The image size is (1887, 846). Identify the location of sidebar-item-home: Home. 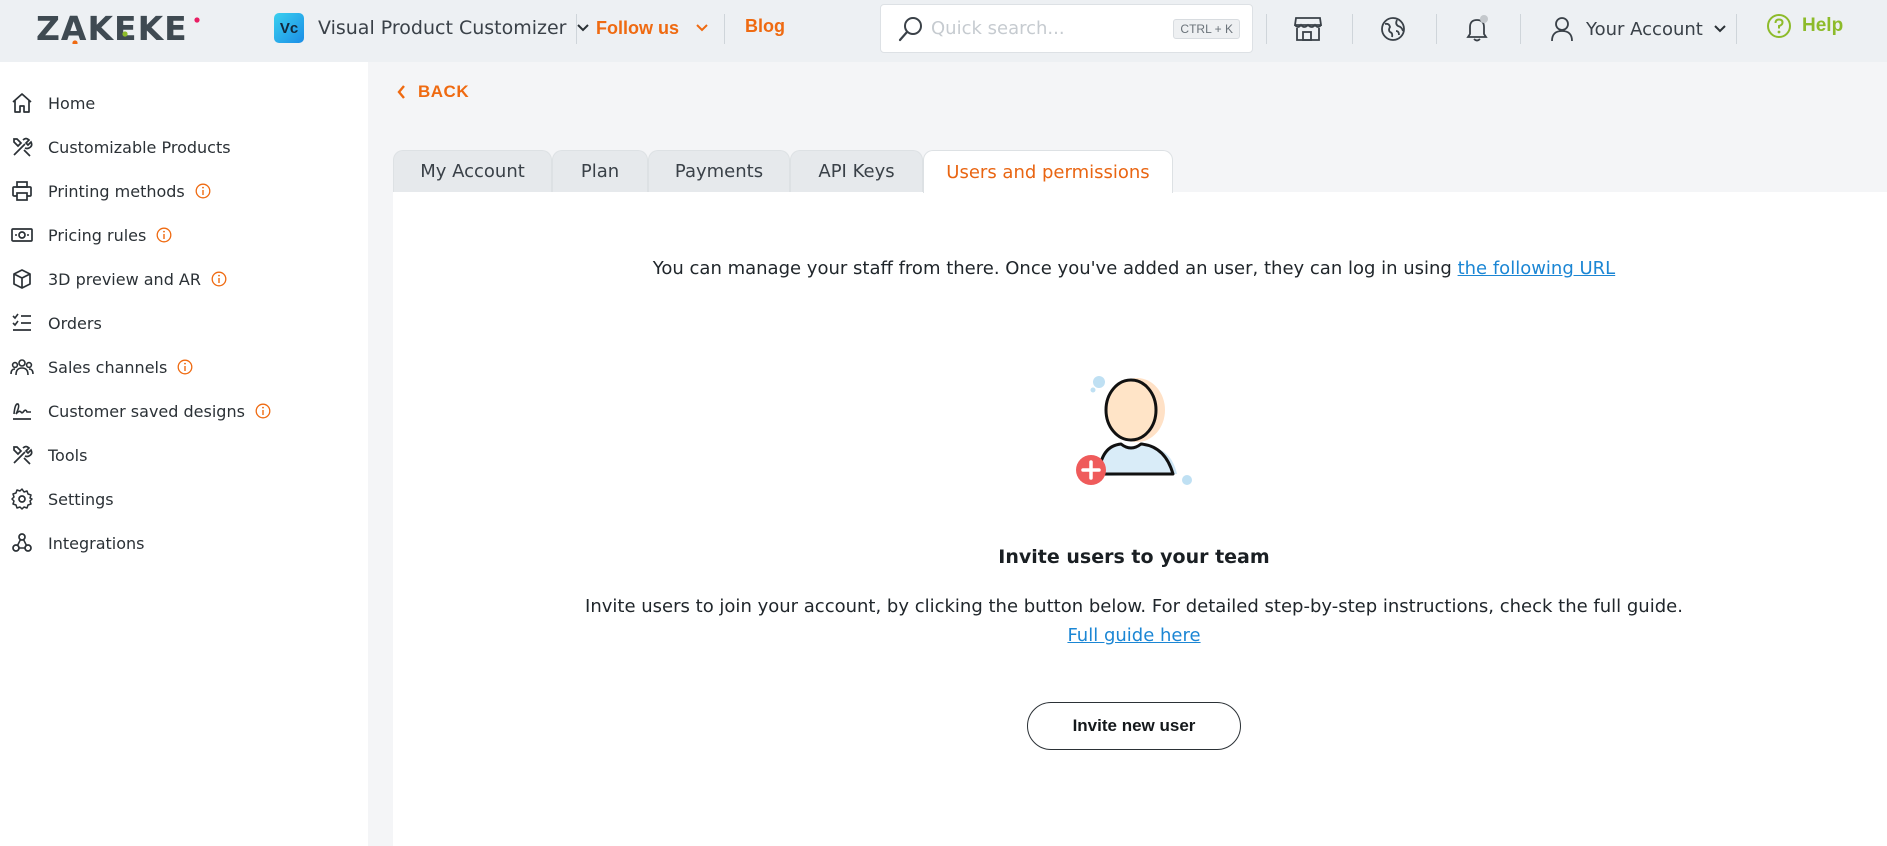
(52, 103).